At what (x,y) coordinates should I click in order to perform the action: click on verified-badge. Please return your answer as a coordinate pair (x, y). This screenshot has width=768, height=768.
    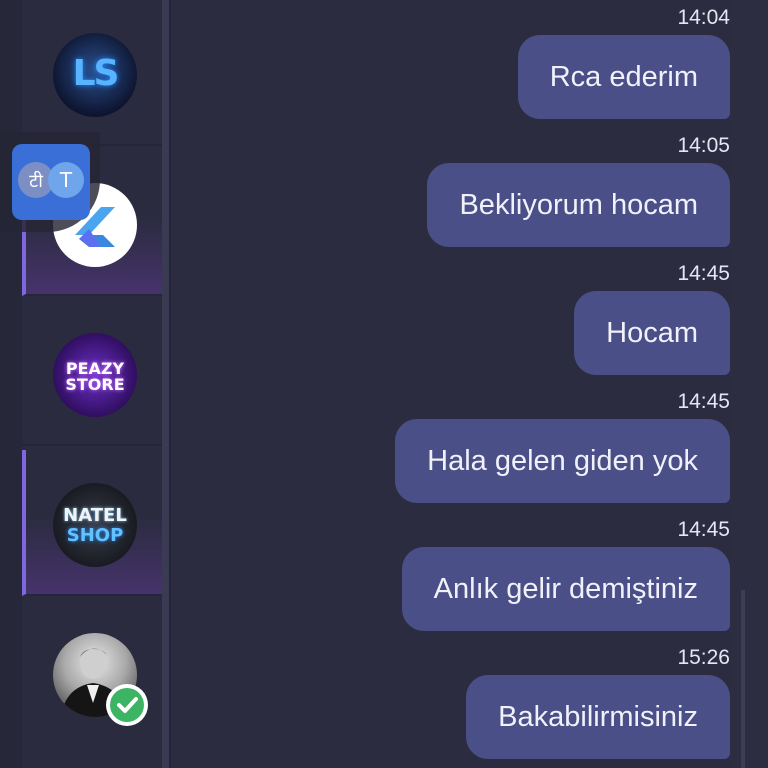
    Looking at the image, I should click on (127, 705).